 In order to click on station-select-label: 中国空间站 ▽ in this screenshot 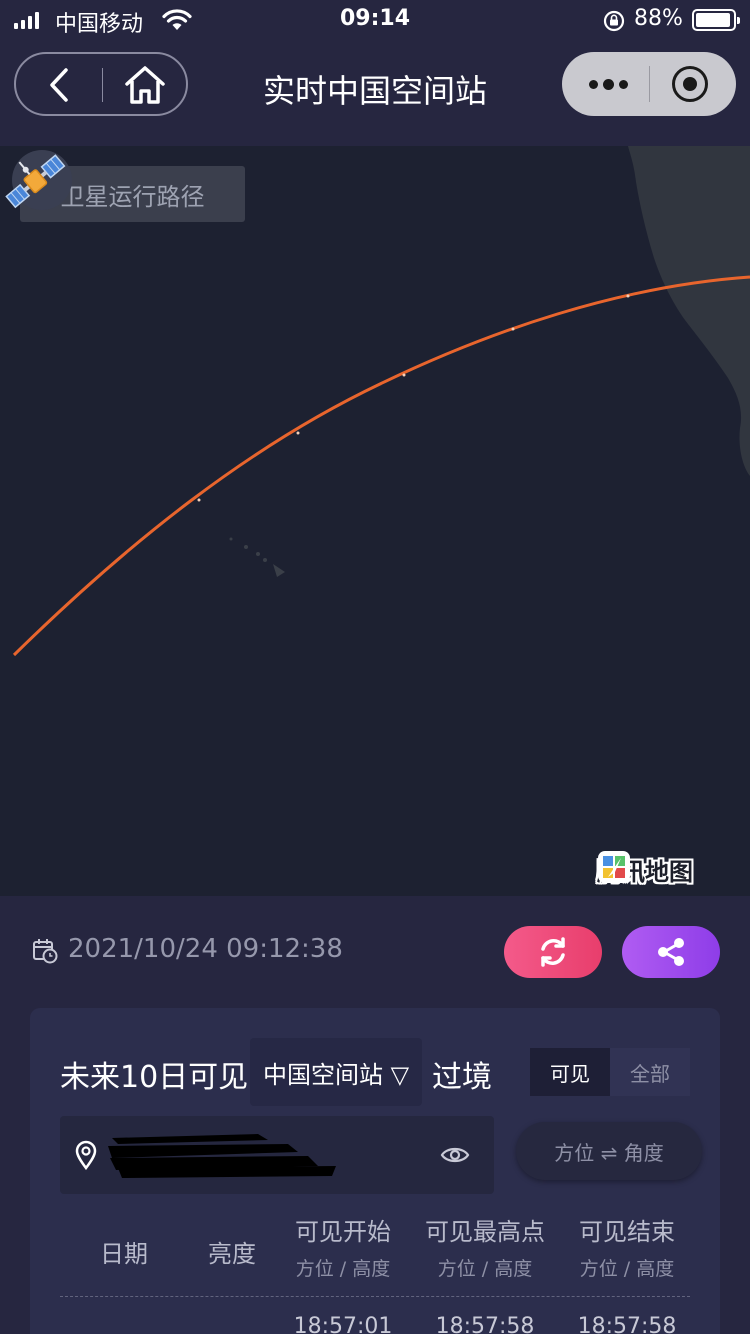, I will do `click(336, 1074)`.